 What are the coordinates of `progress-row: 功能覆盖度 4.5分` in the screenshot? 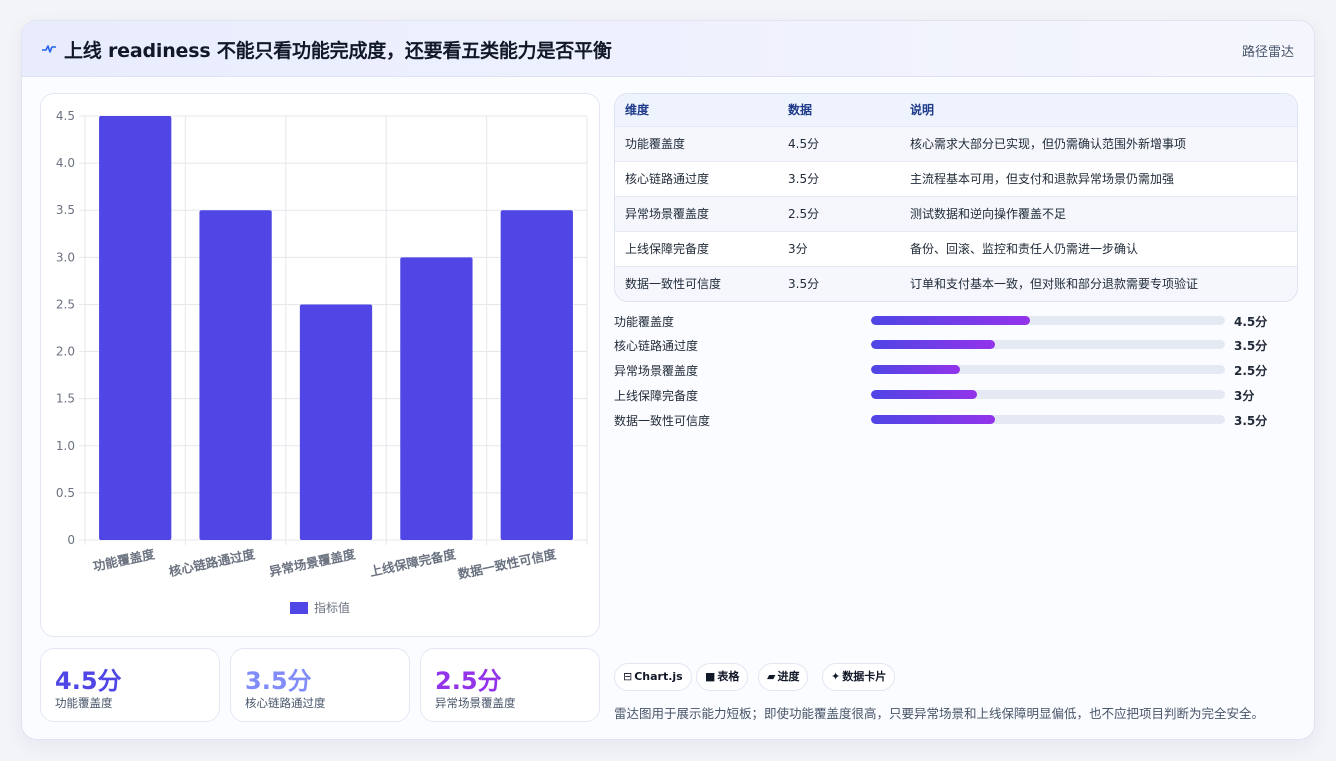 It's located at (959, 321).